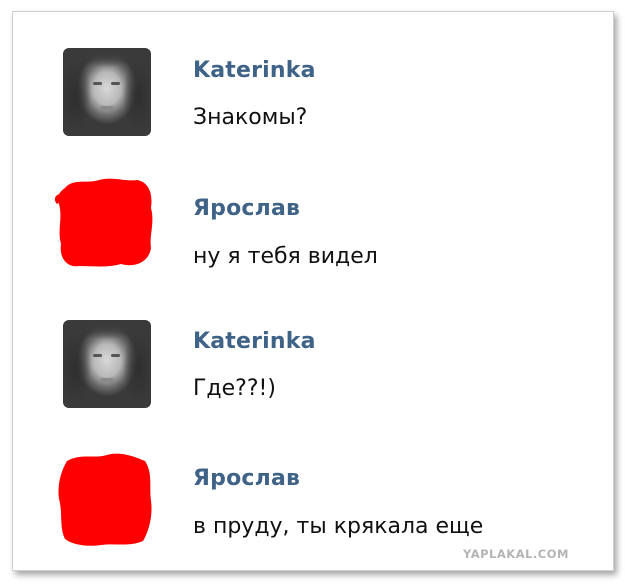  What do you see at coordinates (250, 117) in the screenshot?
I see `message-text: Знакомы?` at bounding box center [250, 117].